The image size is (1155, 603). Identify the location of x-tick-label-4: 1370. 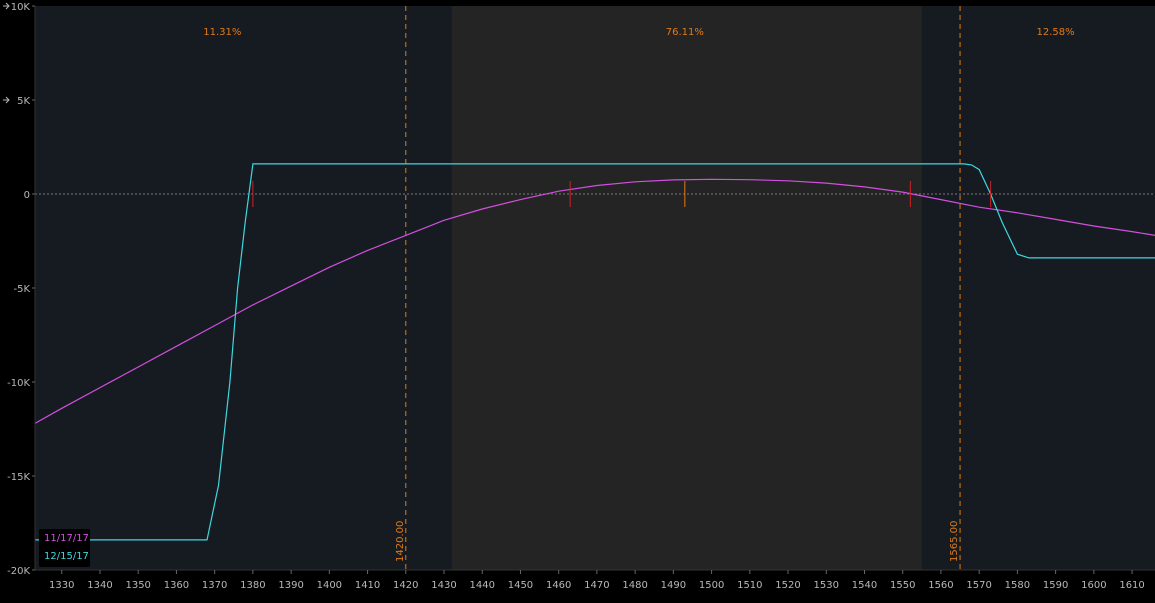
(214, 585).